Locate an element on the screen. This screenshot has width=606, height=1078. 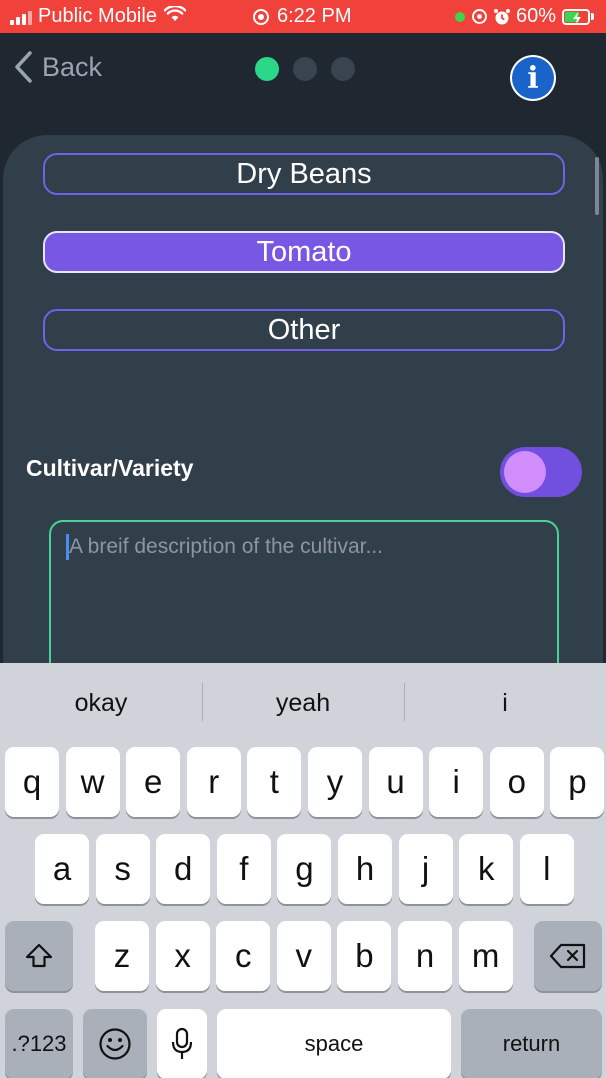
scrollbar is located at coordinates (597, 186).